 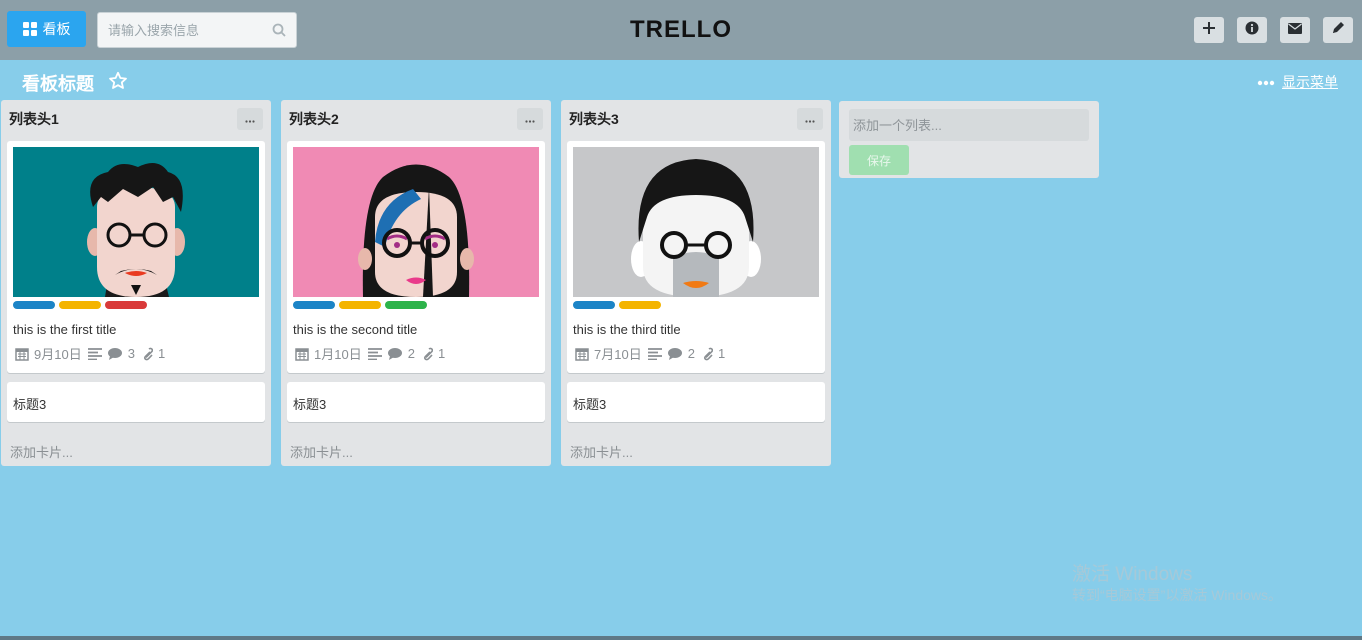 I want to click on card: this is the first title 9月10日 3 1, so click(x=136, y=257).